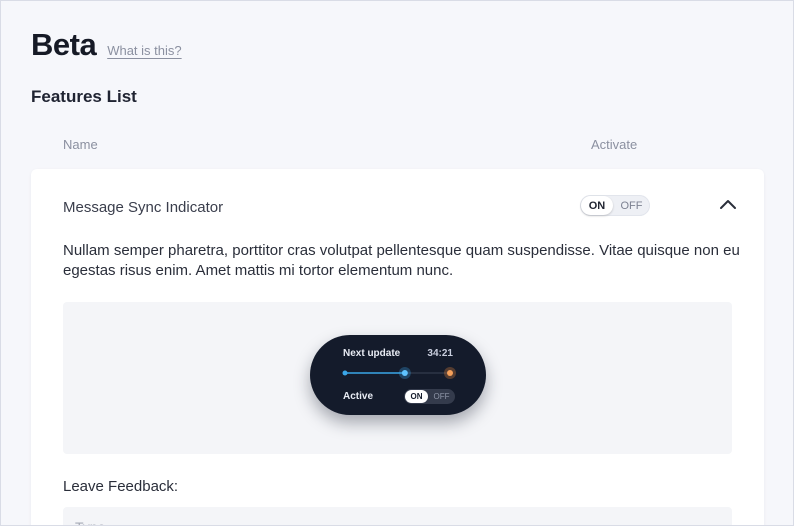 The width and height of the screenshot is (794, 526). Describe the element at coordinates (358, 396) in the screenshot. I see `active-label: Active` at that location.